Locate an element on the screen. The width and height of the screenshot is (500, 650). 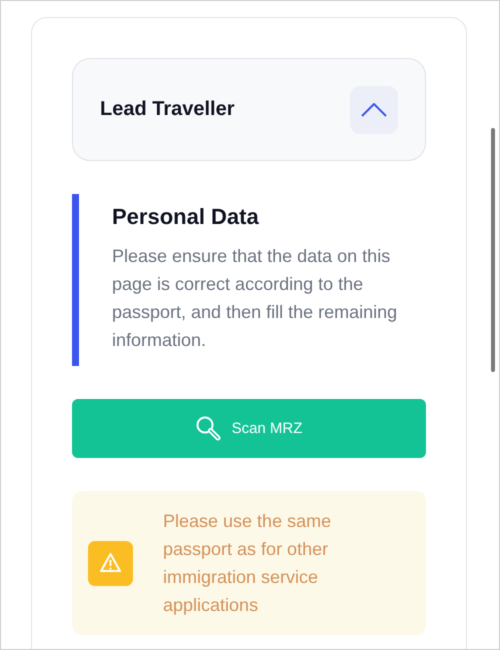
section-description: Please ensure that the data on this page is correct according to the passport, and then fill the remaining information. is located at coordinates (255, 298).